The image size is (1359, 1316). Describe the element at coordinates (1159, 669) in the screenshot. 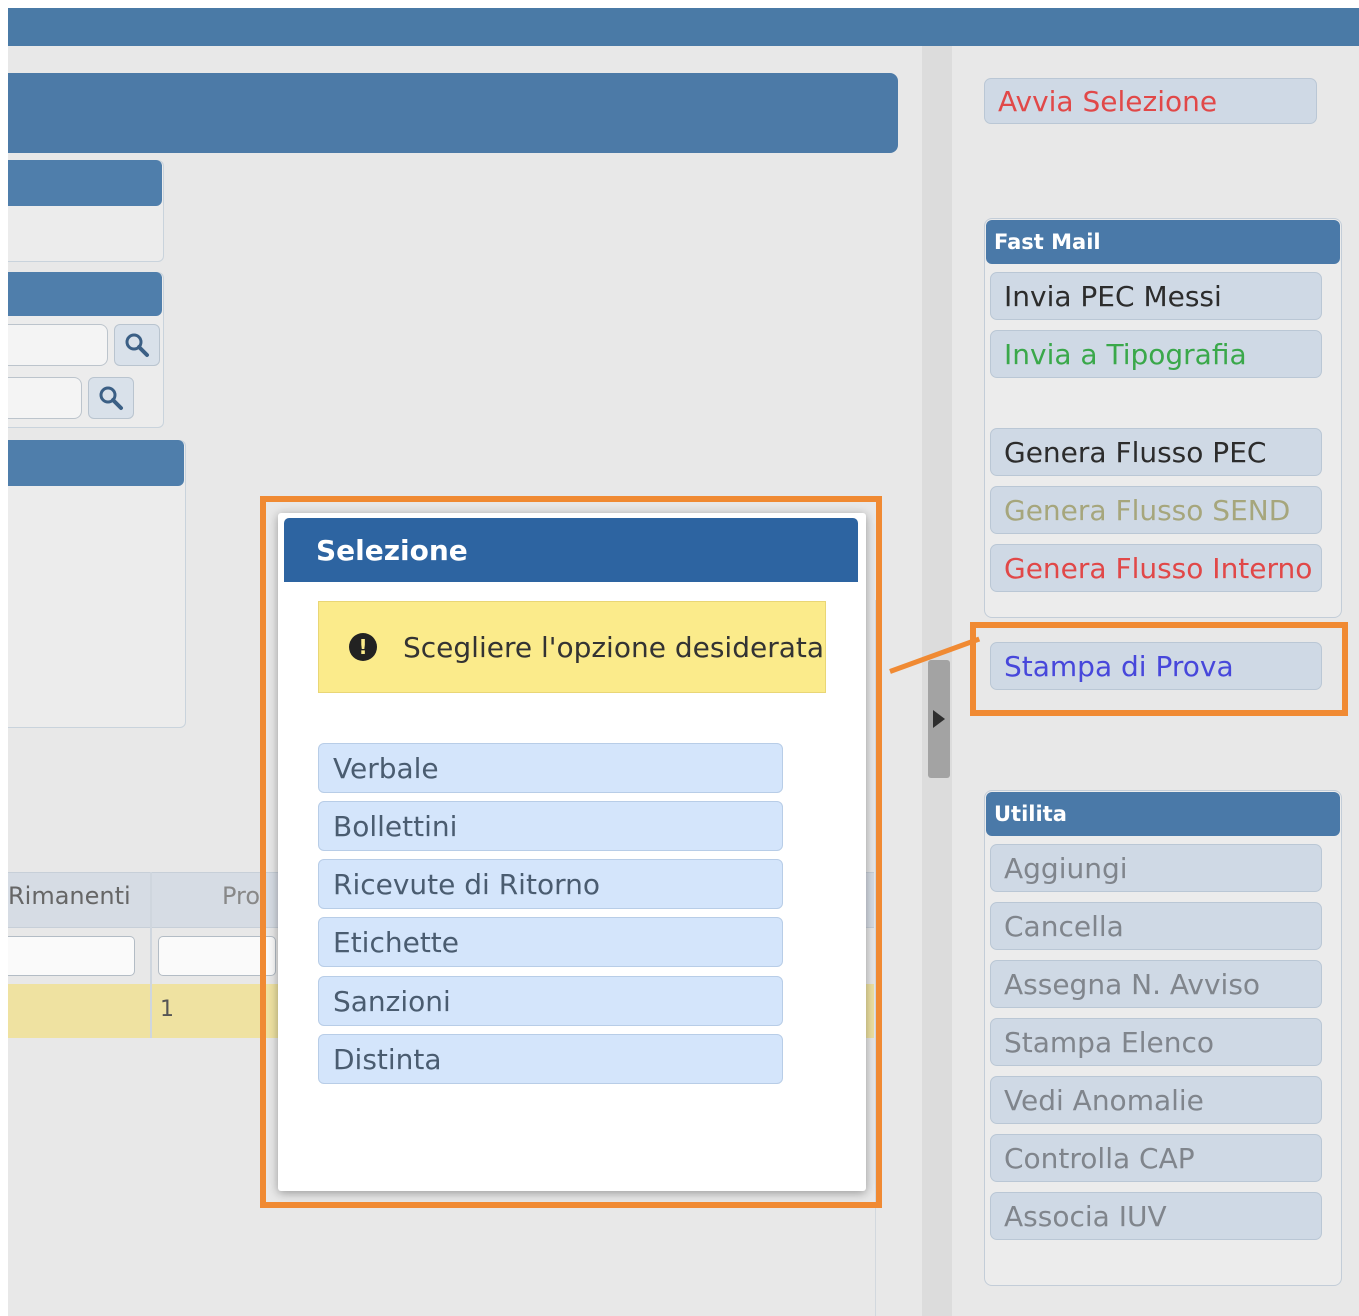

I see `highlight-frame-stampa-di-prova` at that location.